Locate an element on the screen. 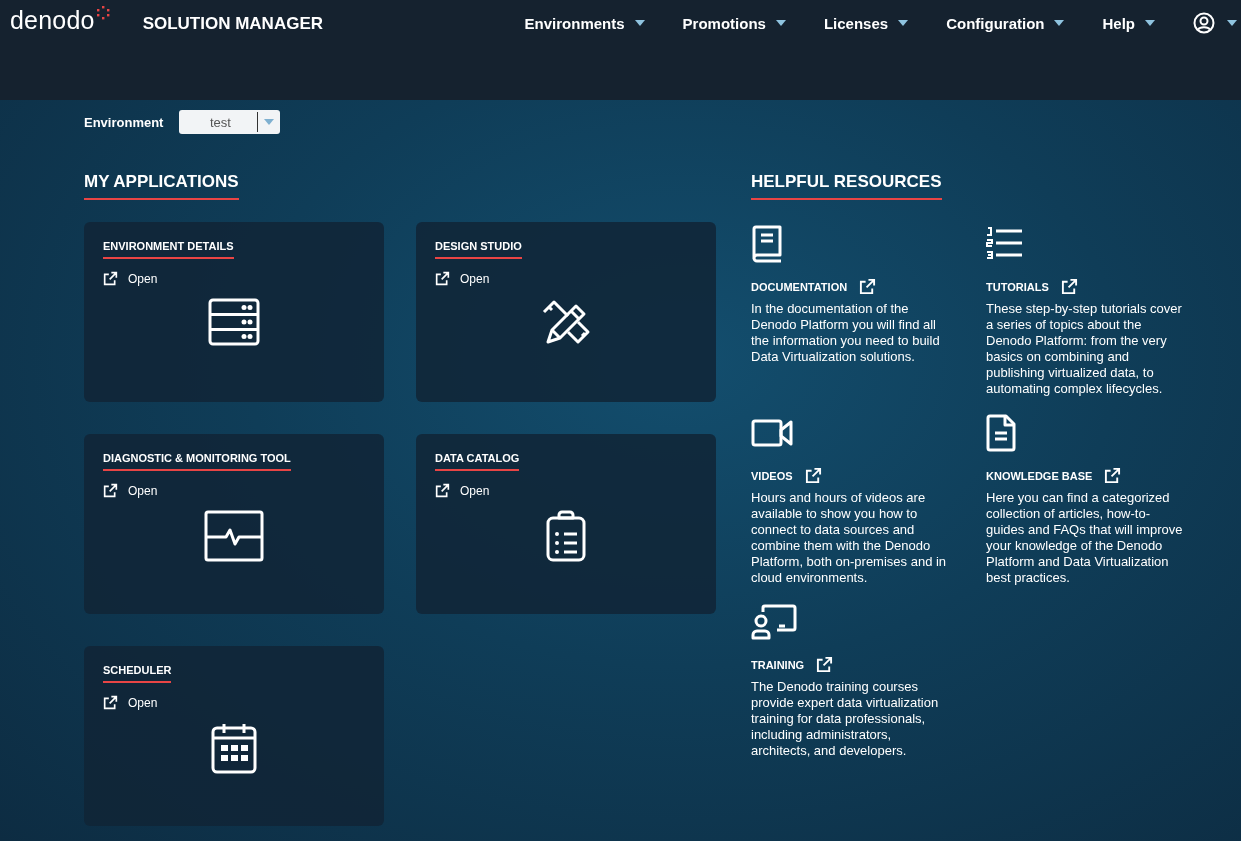  resource-link: KNOWLEDGE BASE is located at coordinates (1054, 475).